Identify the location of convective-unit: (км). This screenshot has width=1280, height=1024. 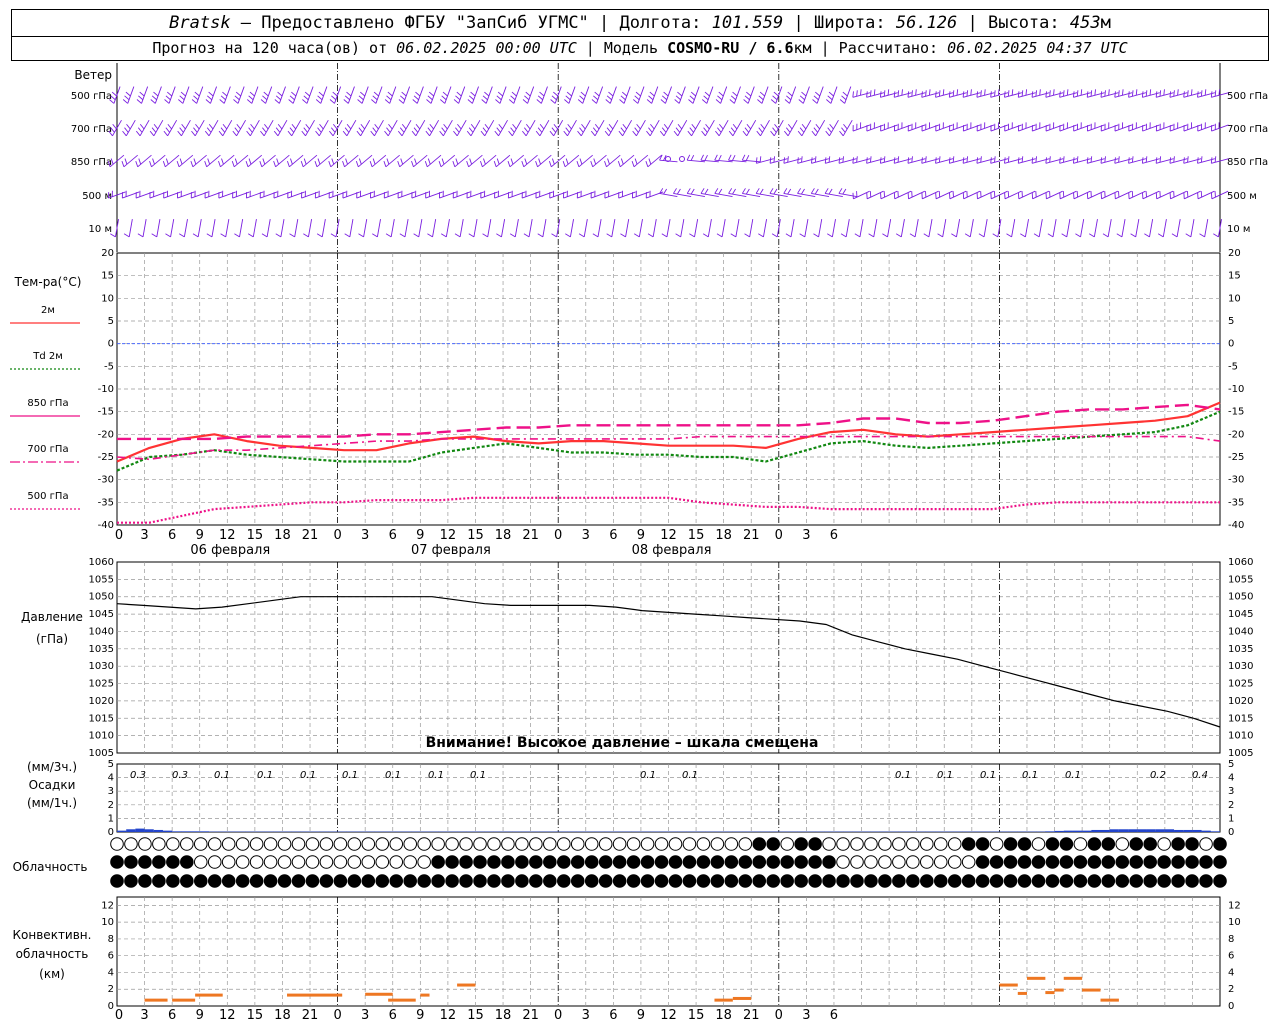
(52, 974).